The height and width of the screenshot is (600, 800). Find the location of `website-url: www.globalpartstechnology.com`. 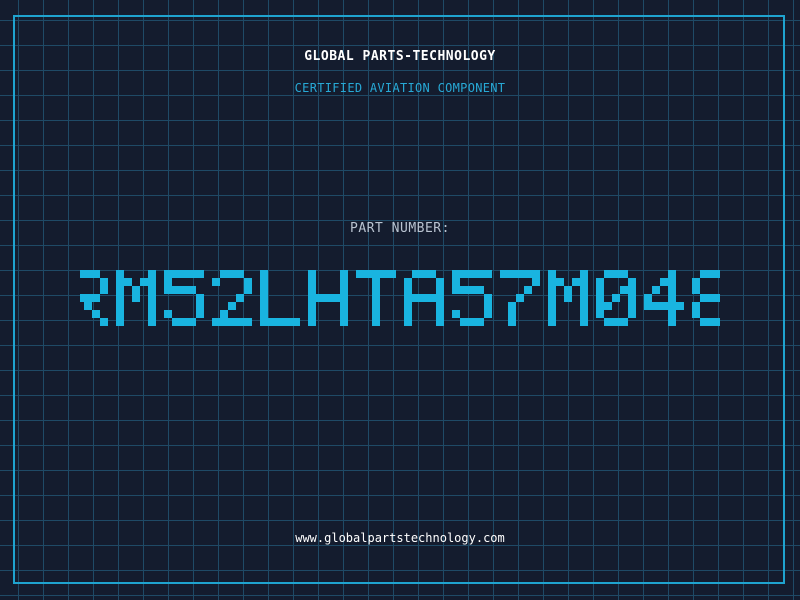

website-url: www.globalpartstechnology.com is located at coordinates (400, 538).